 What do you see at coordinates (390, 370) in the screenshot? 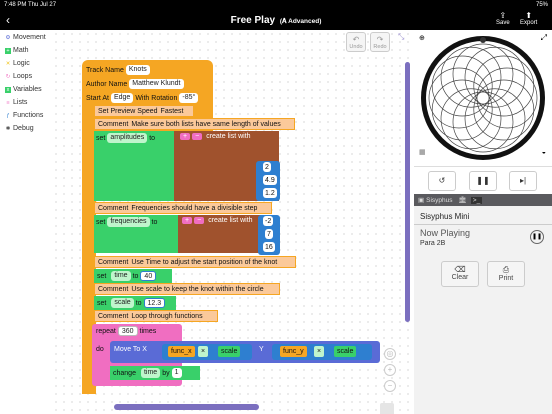
I see `zoom-in-icon: +` at bounding box center [390, 370].